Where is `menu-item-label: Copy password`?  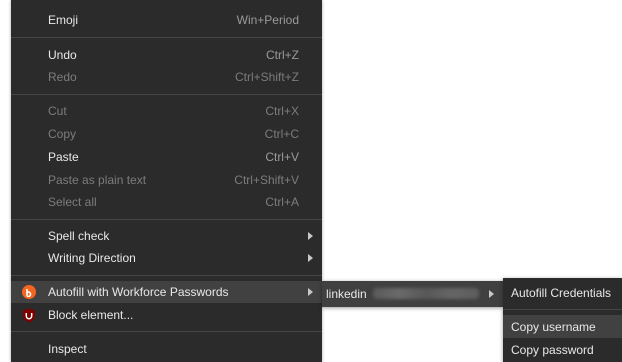 menu-item-label: Copy password is located at coordinates (552, 349).